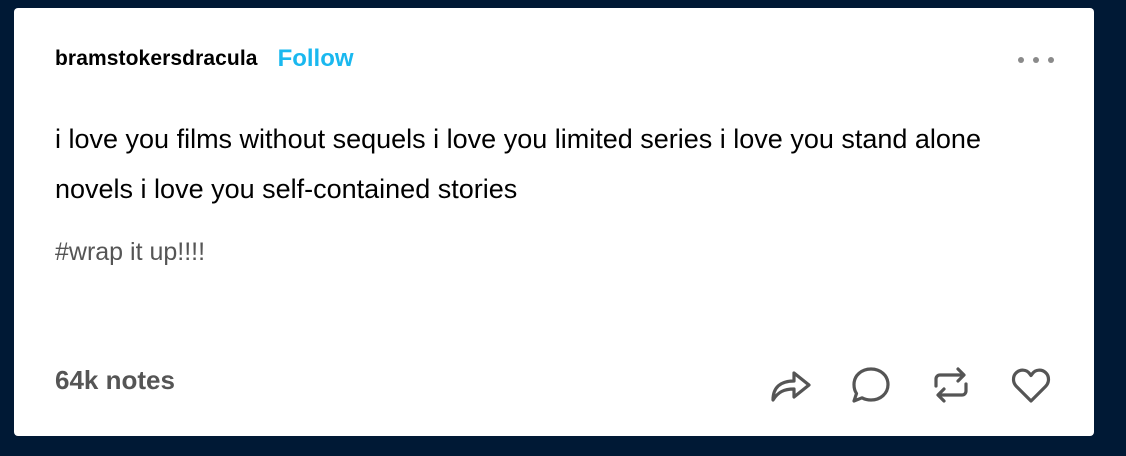 Image resolution: width=1126 pixels, height=456 pixels. I want to click on reblog-button, so click(951, 385).